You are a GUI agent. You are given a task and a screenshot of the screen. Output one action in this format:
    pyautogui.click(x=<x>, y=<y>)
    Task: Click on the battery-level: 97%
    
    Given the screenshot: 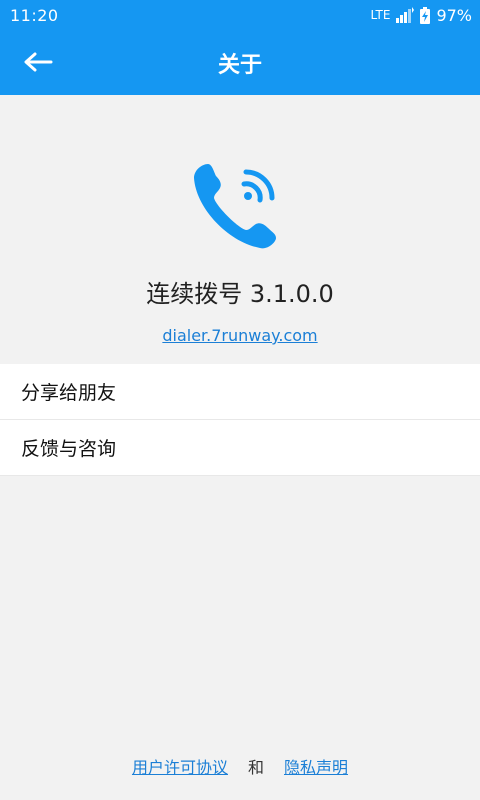 What is the action you would take?
    pyautogui.click(x=454, y=15)
    